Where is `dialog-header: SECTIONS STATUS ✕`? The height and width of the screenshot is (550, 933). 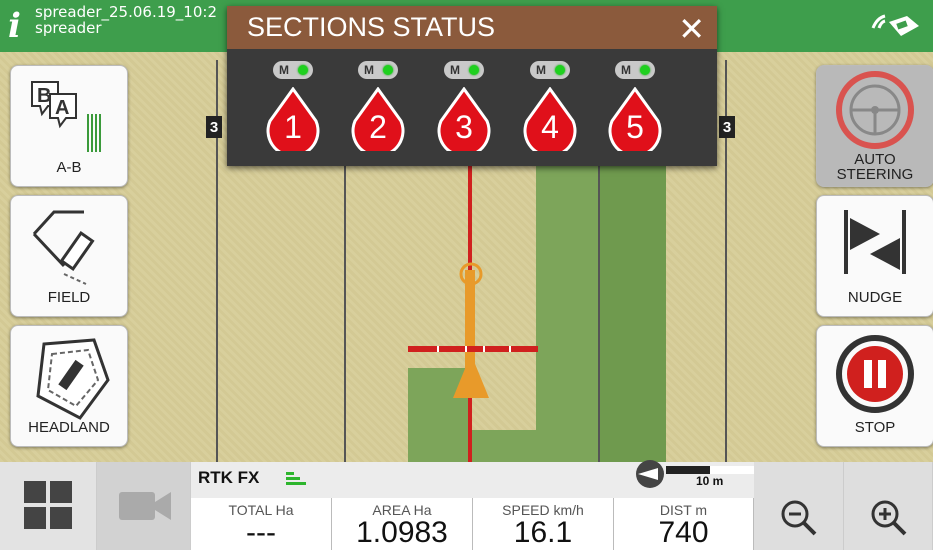 dialog-header: SECTIONS STATUS ✕ is located at coordinates (472, 27).